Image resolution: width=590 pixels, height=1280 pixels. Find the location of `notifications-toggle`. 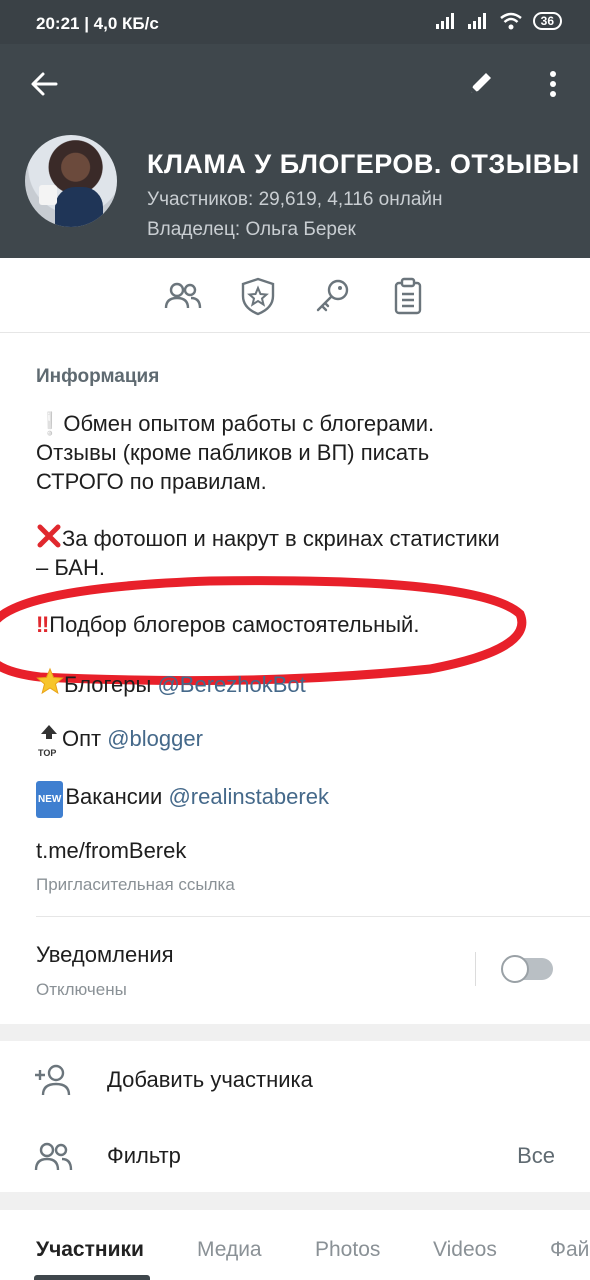

notifications-toggle is located at coordinates (527, 969).